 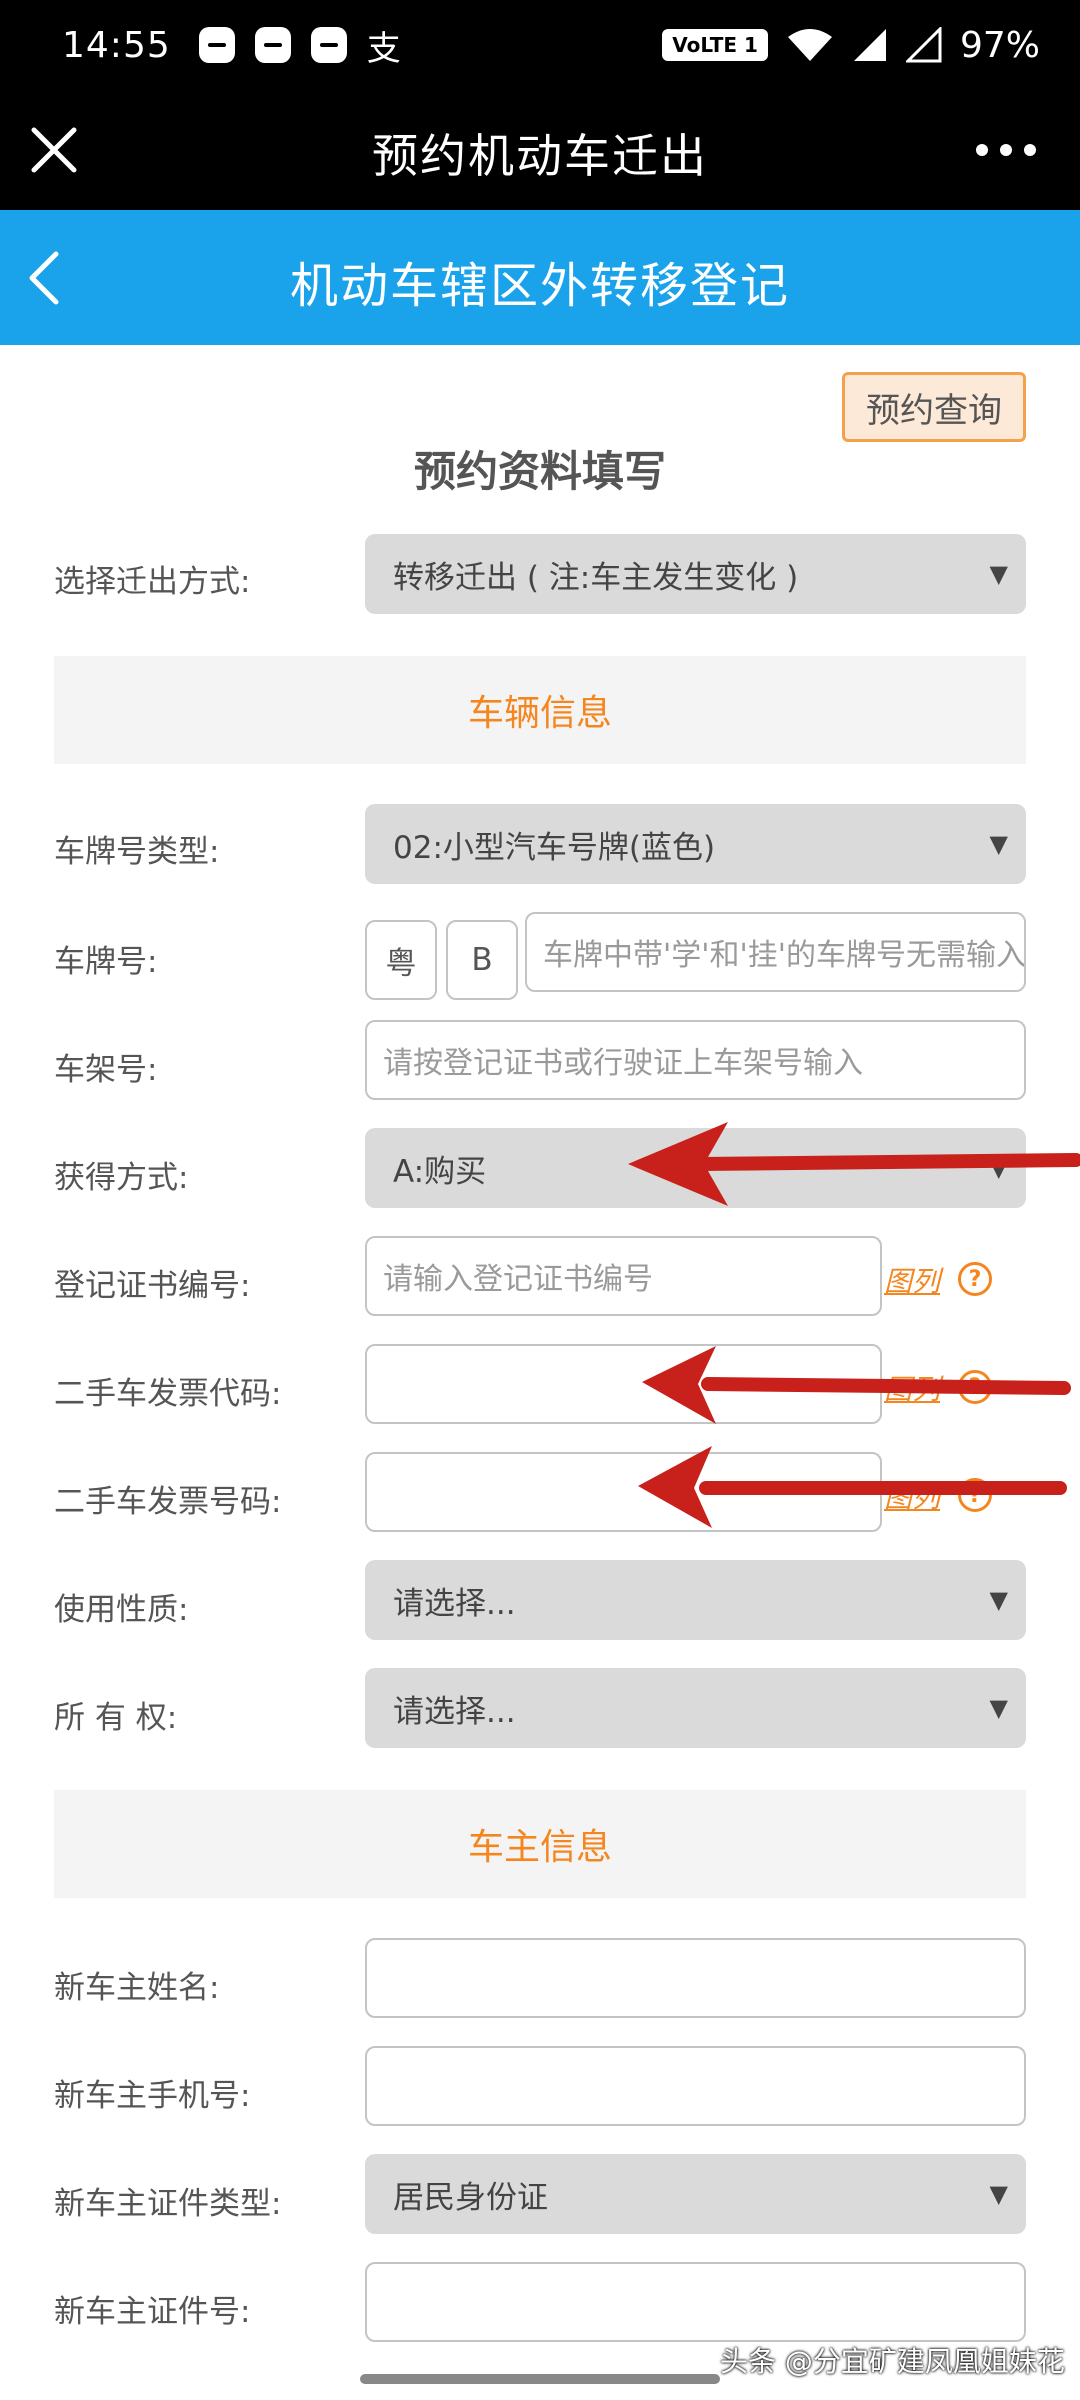 I want to click on plate-province-select: 粤, so click(x=401, y=960).